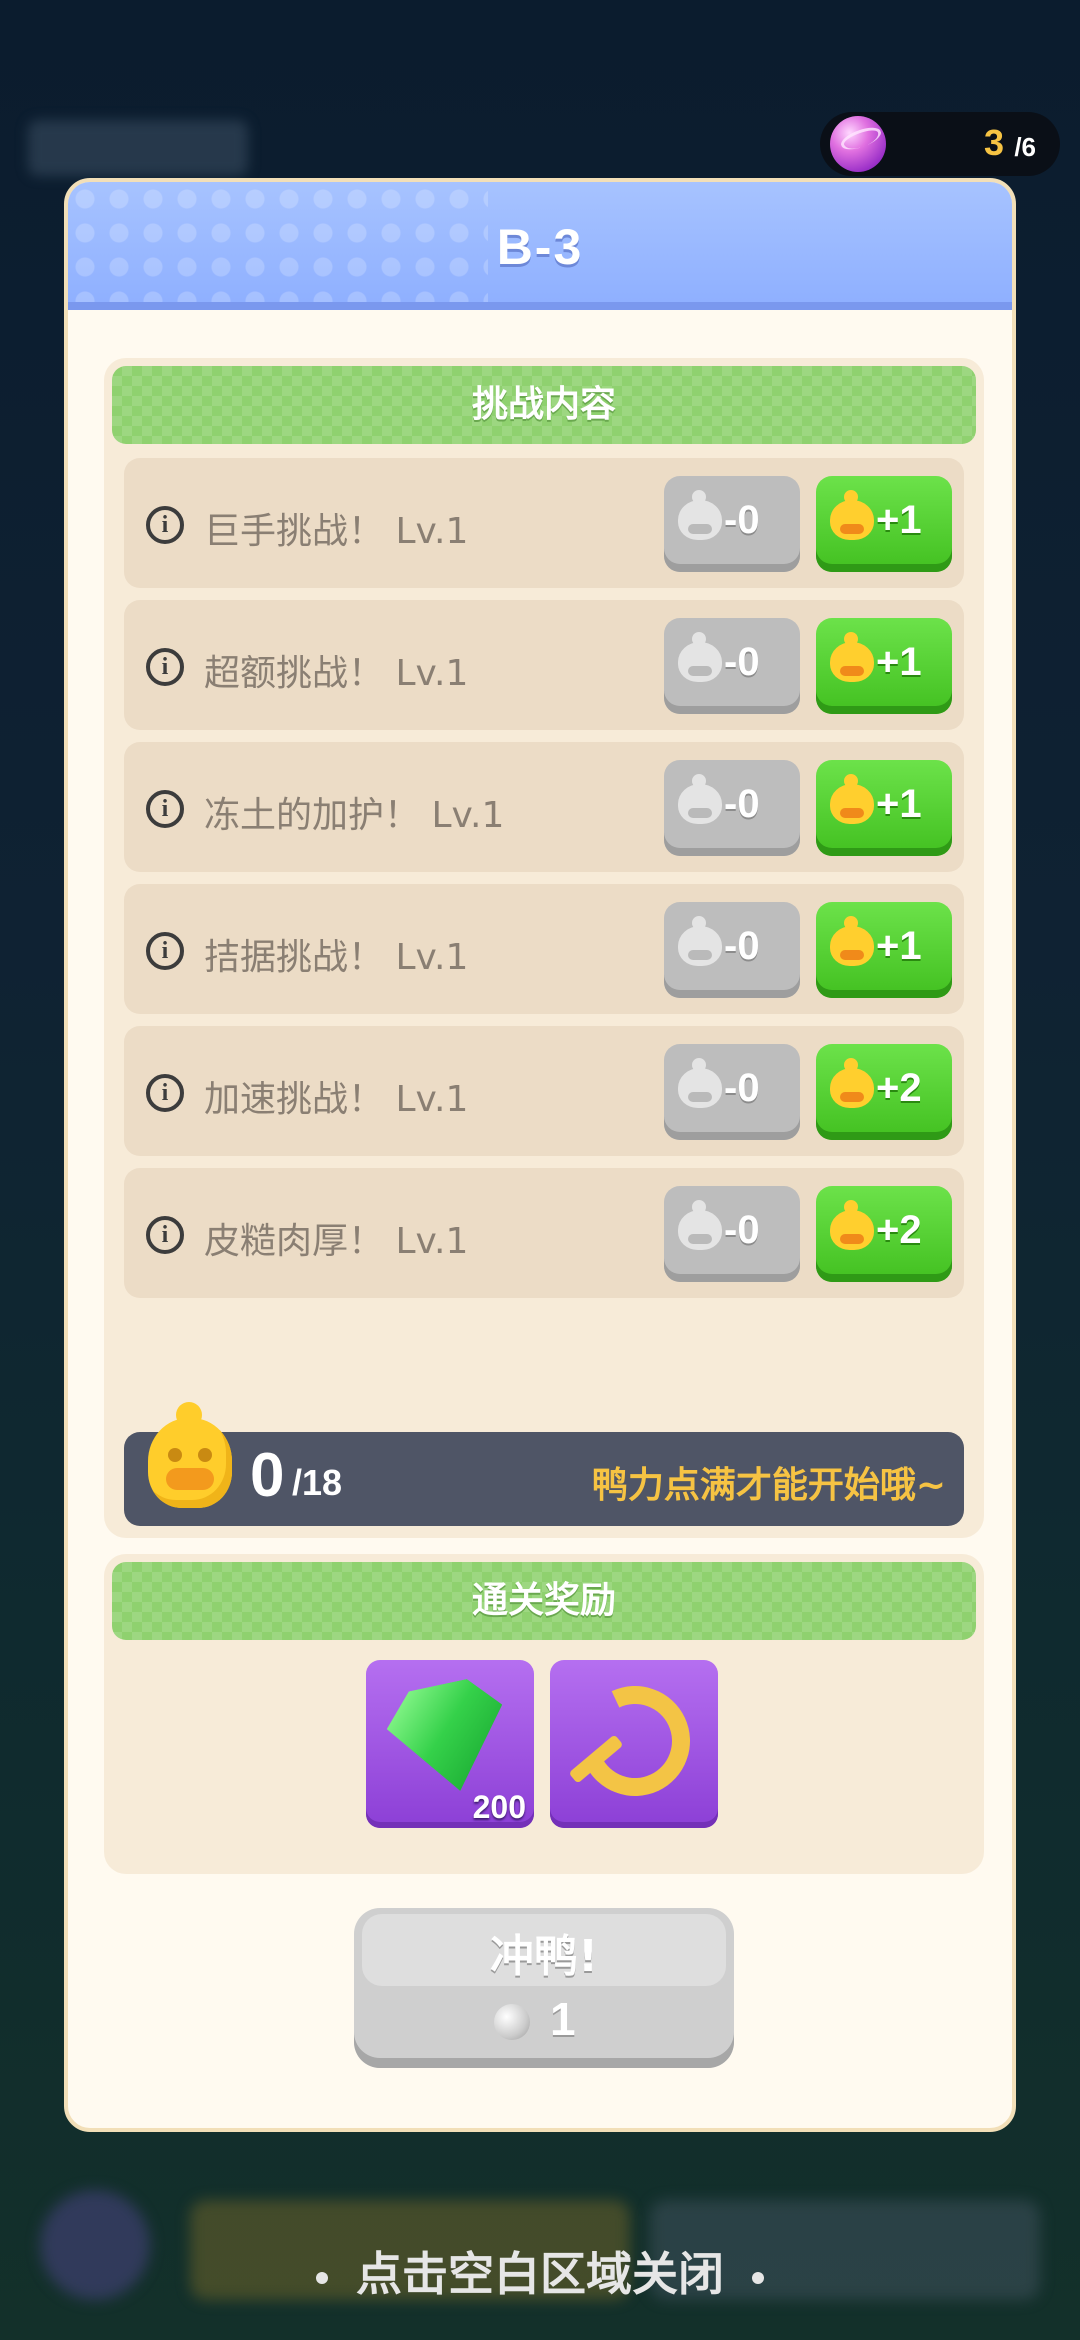 The height and width of the screenshot is (2340, 1080). I want to click on points-total: /18, so click(317, 1482).